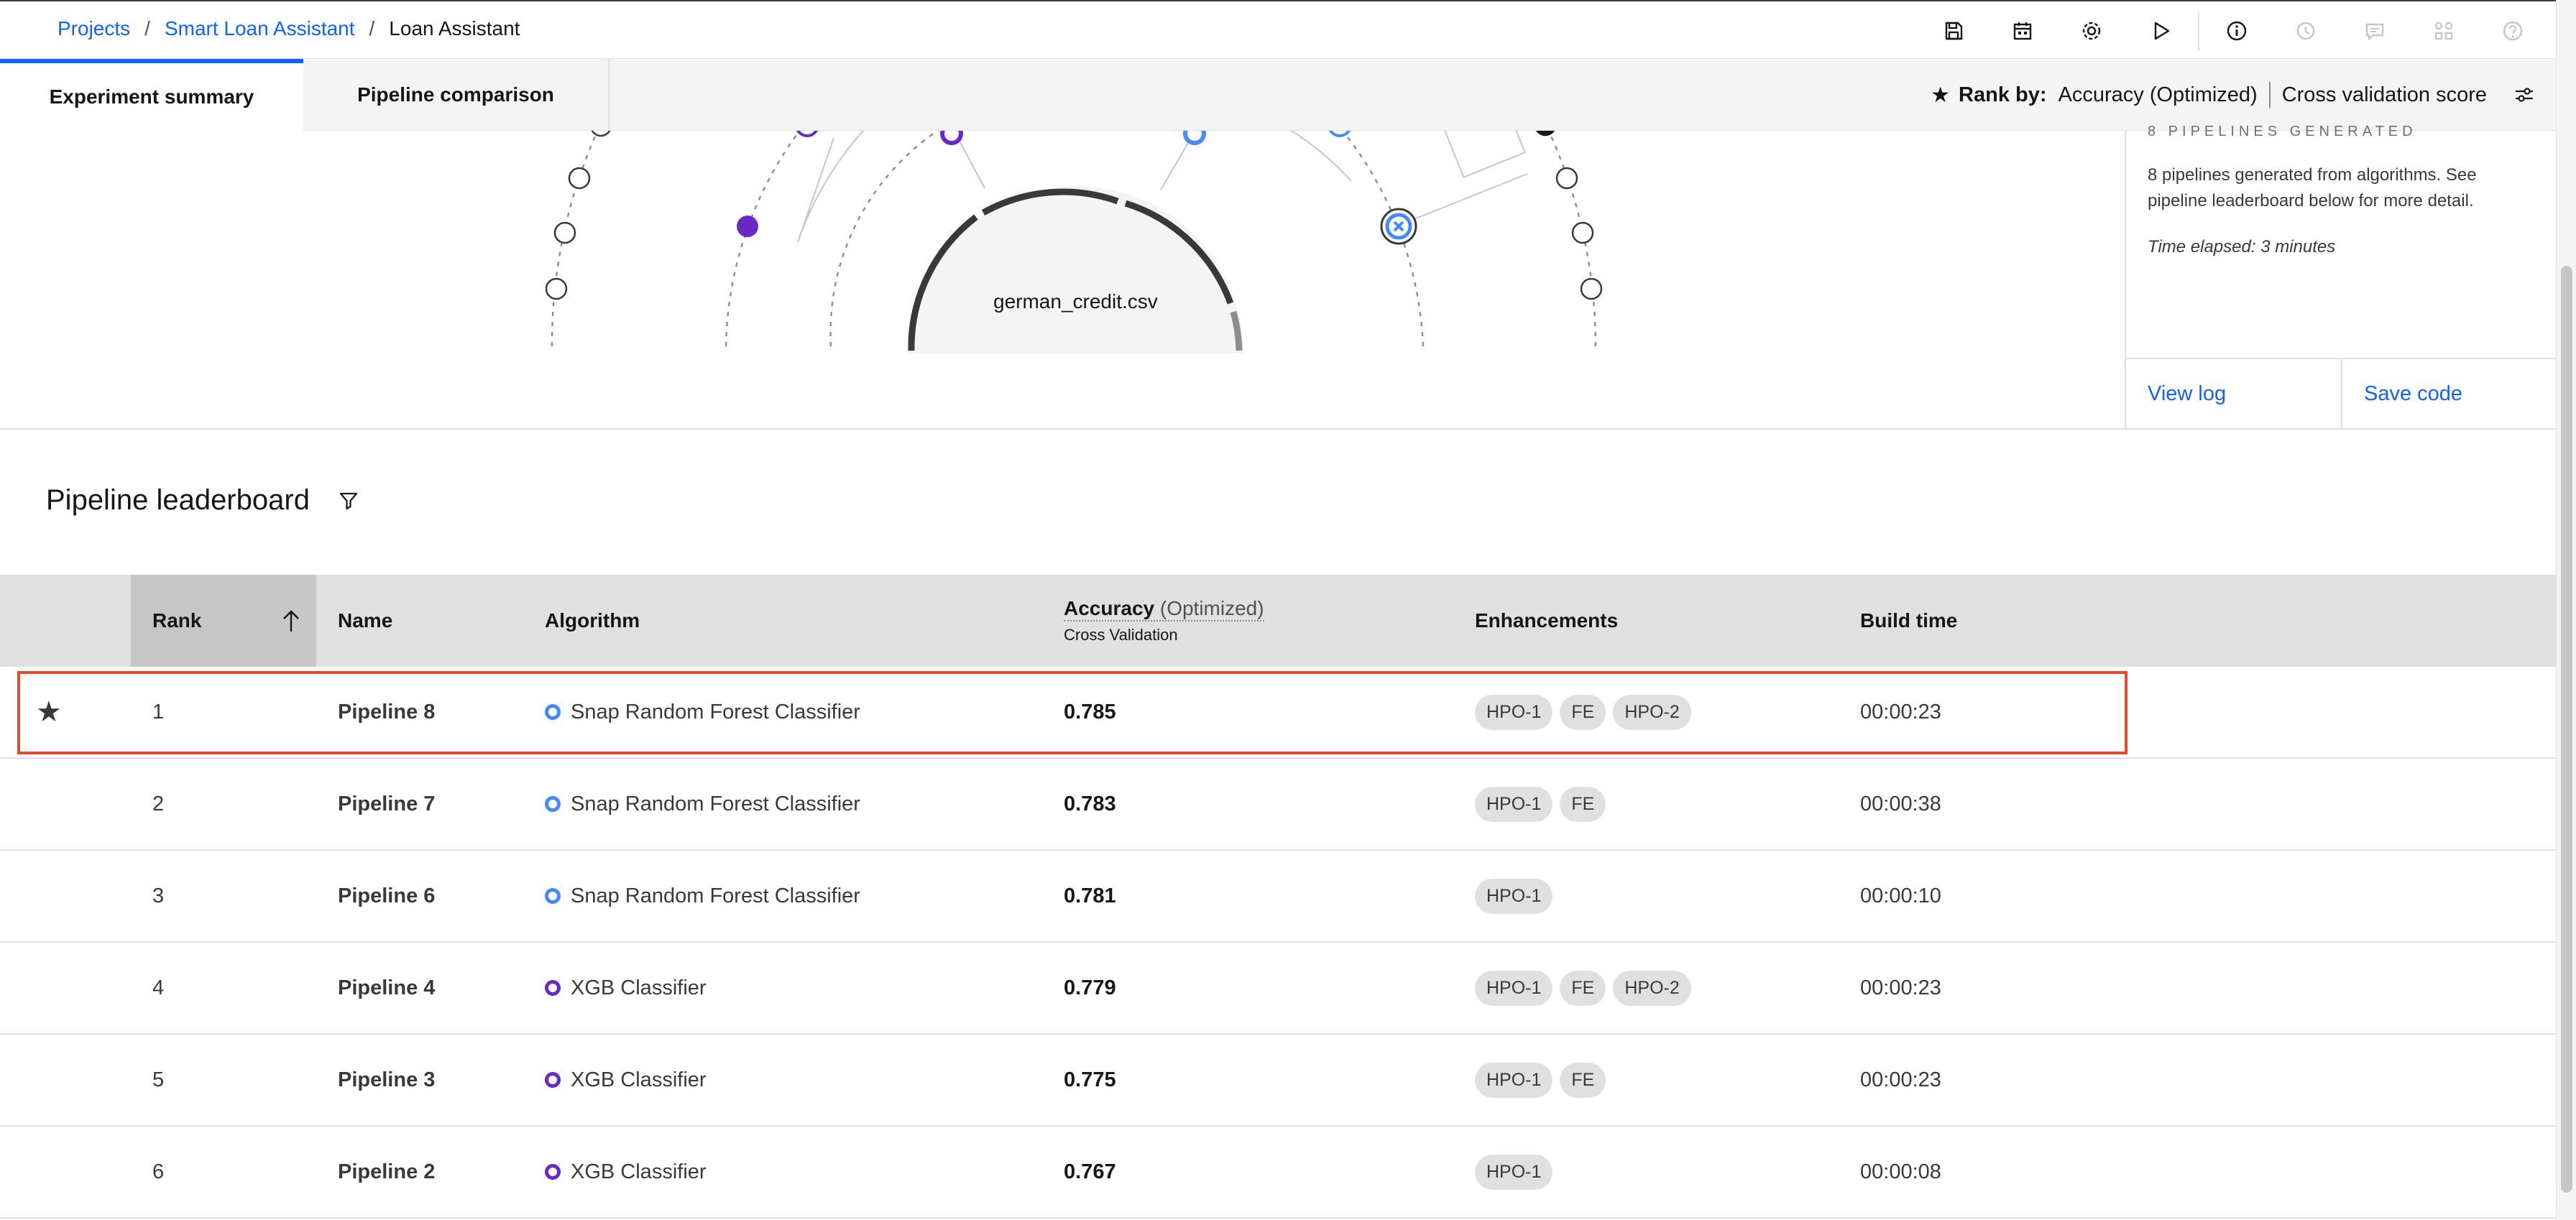  Describe the element at coordinates (49, 712) in the screenshot. I see `star-icon: ★` at that location.